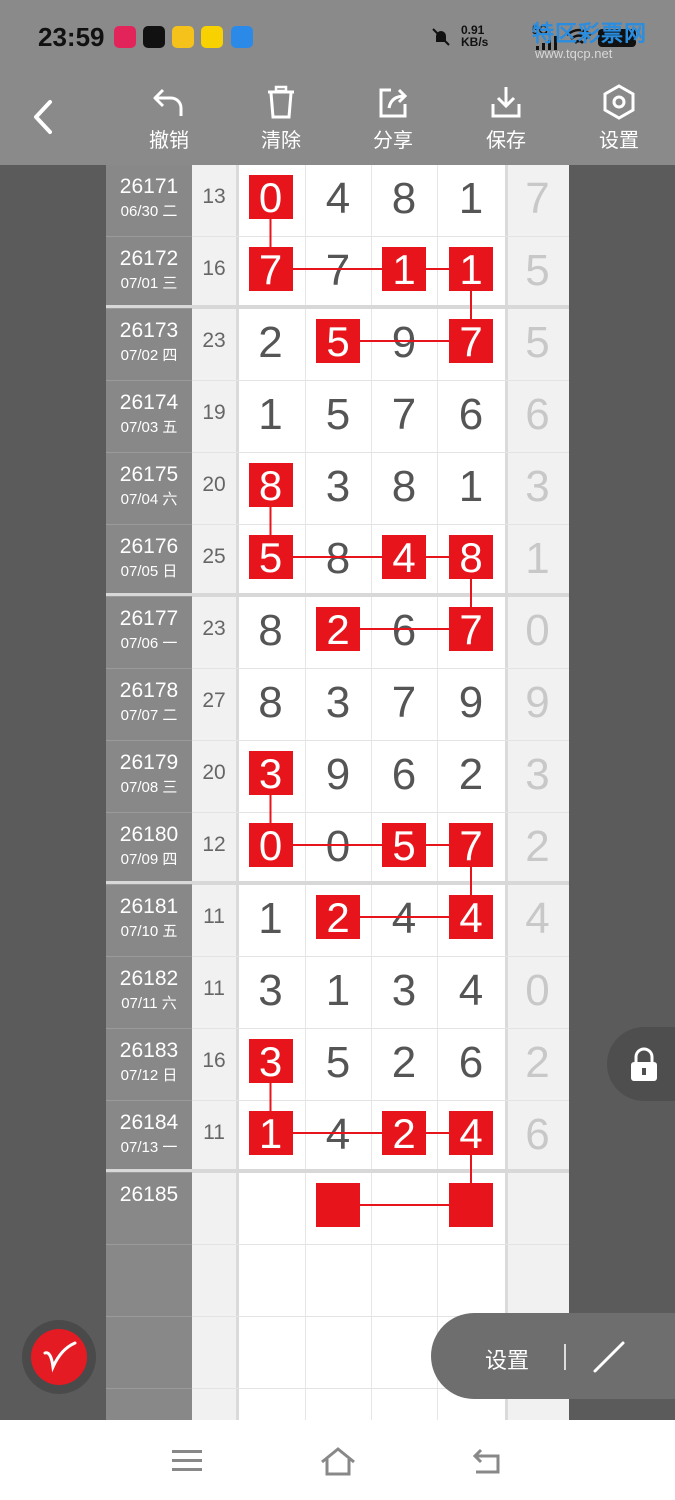  Describe the element at coordinates (619, 141) in the screenshot. I see `settings-label: 设置` at that location.